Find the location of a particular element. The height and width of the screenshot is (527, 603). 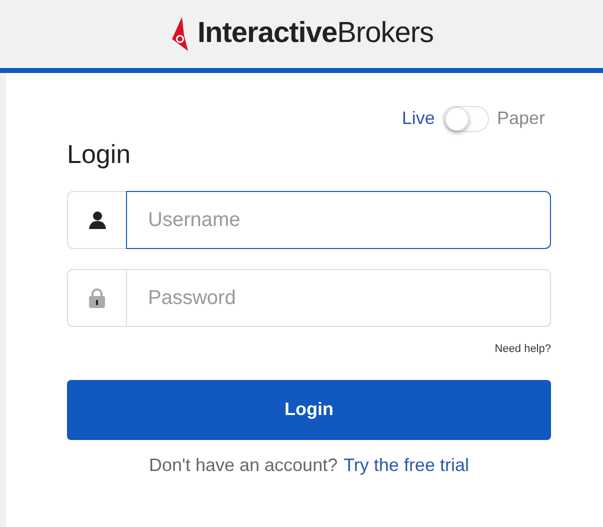

signup-text: Don't have an account? is located at coordinates (243, 465).